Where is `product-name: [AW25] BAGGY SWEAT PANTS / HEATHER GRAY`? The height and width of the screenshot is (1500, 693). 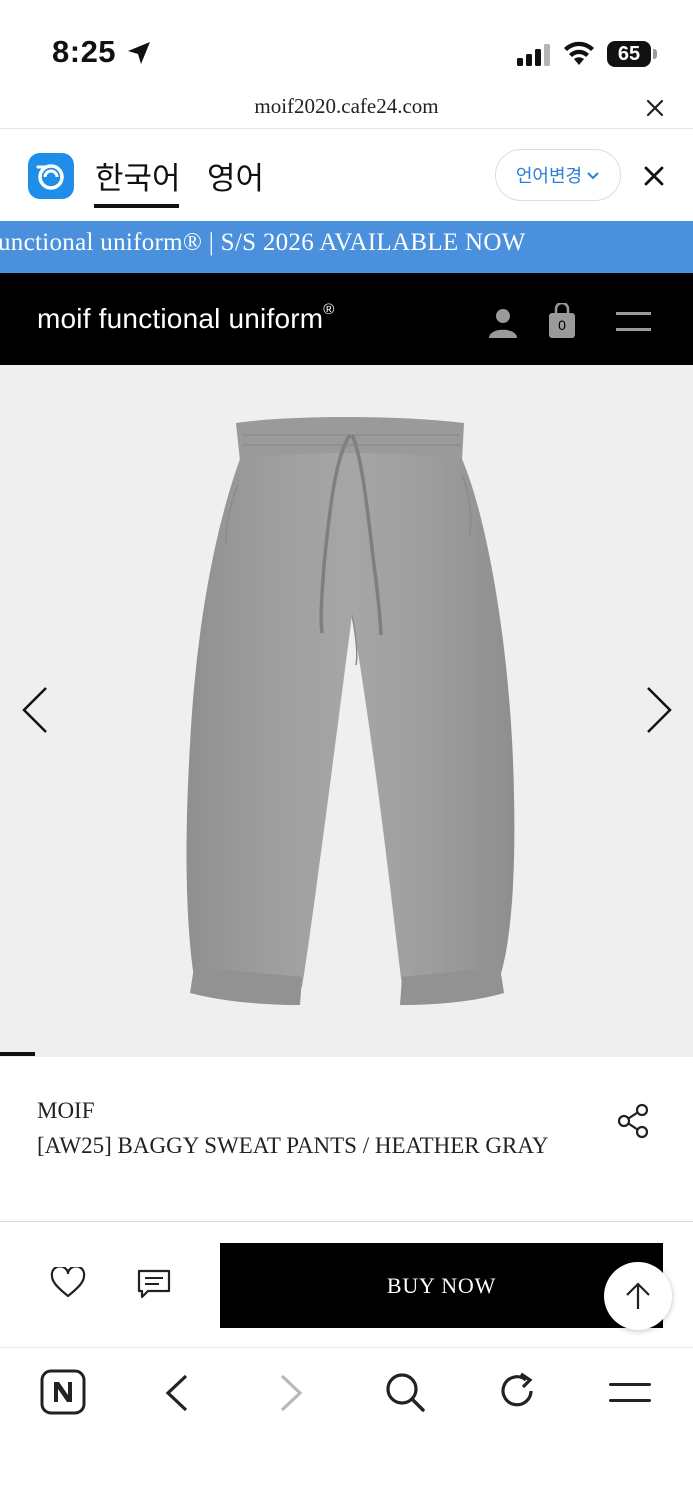
product-name: [AW25] BAGGY SWEAT PANTS / HEATHER GRAY is located at coordinates (293, 1145).